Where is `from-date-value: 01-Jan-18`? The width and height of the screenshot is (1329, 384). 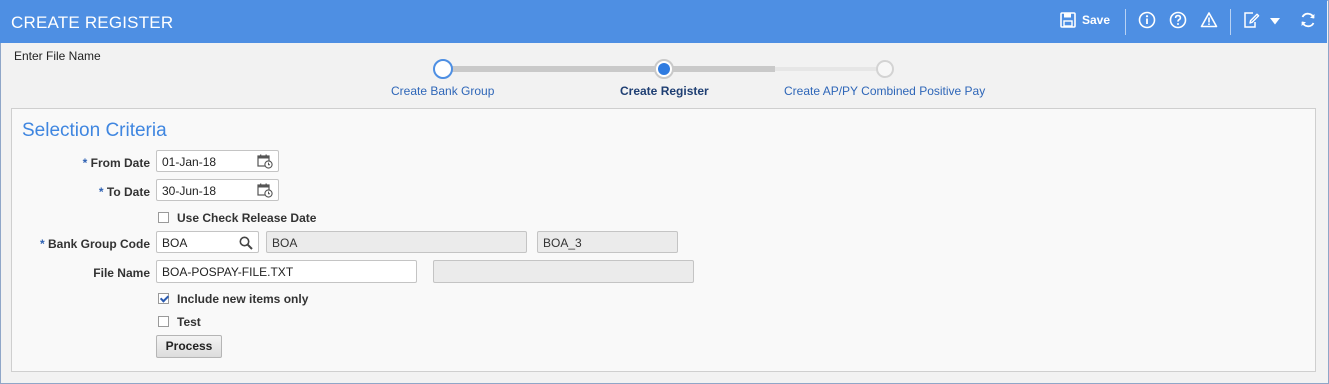
from-date-value: 01-Jan-18 is located at coordinates (189, 162).